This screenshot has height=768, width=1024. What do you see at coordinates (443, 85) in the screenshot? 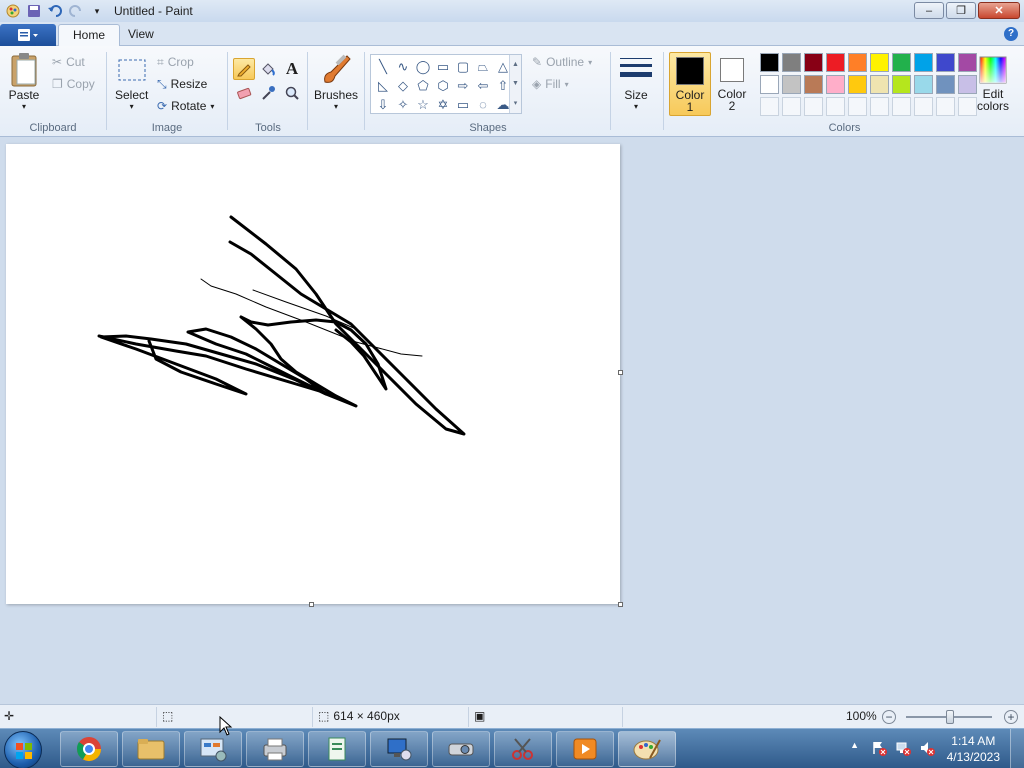
I see `hexagon-shape-icon: ⬡` at bounding box center [443, 85].